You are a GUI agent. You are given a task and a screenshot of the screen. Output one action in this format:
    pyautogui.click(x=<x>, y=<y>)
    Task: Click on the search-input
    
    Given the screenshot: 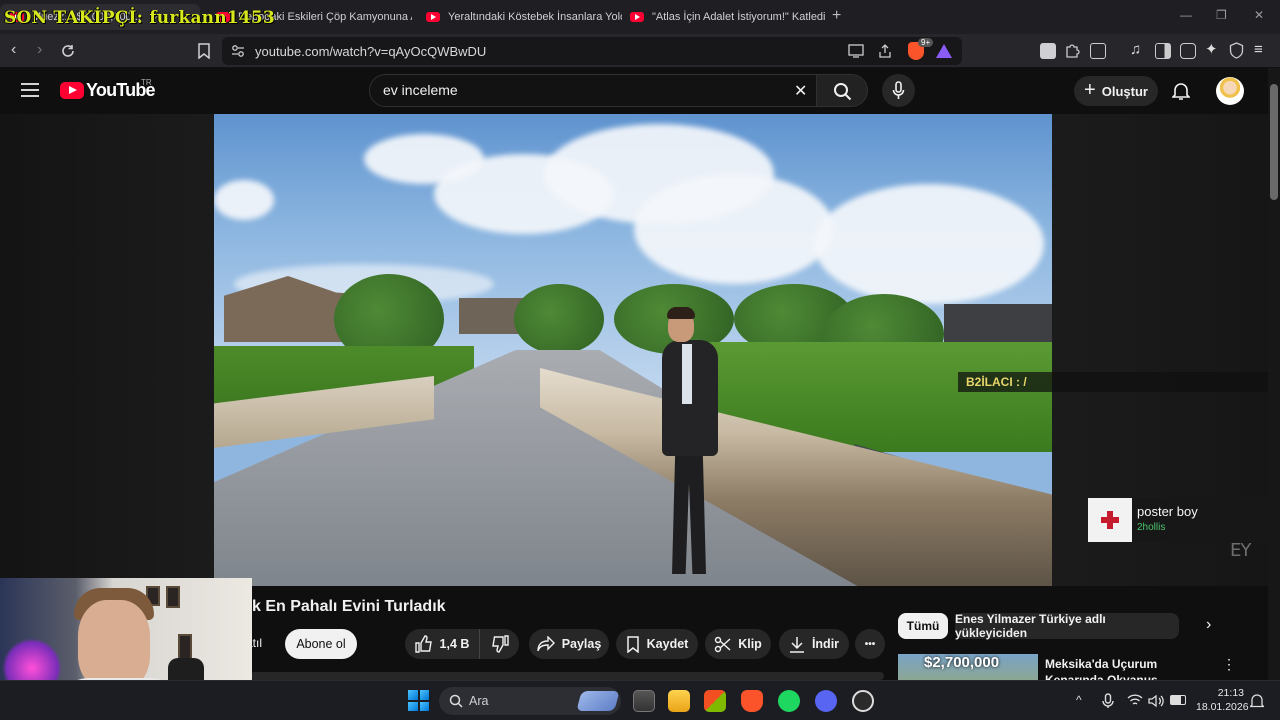 What is the action you would take?
    pyautogui.click(x=573, y=90)
    